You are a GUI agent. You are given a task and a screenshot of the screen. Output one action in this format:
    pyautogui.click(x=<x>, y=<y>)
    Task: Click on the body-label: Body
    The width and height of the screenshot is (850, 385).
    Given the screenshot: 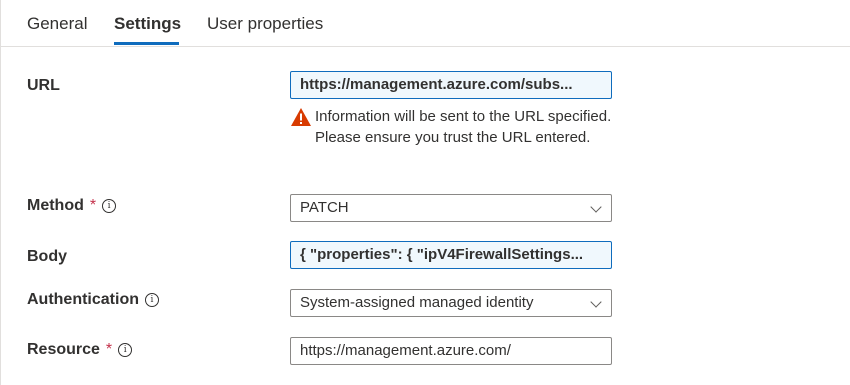 What is the action you would take?
    pyautogui.click(x=47, y=257)
    